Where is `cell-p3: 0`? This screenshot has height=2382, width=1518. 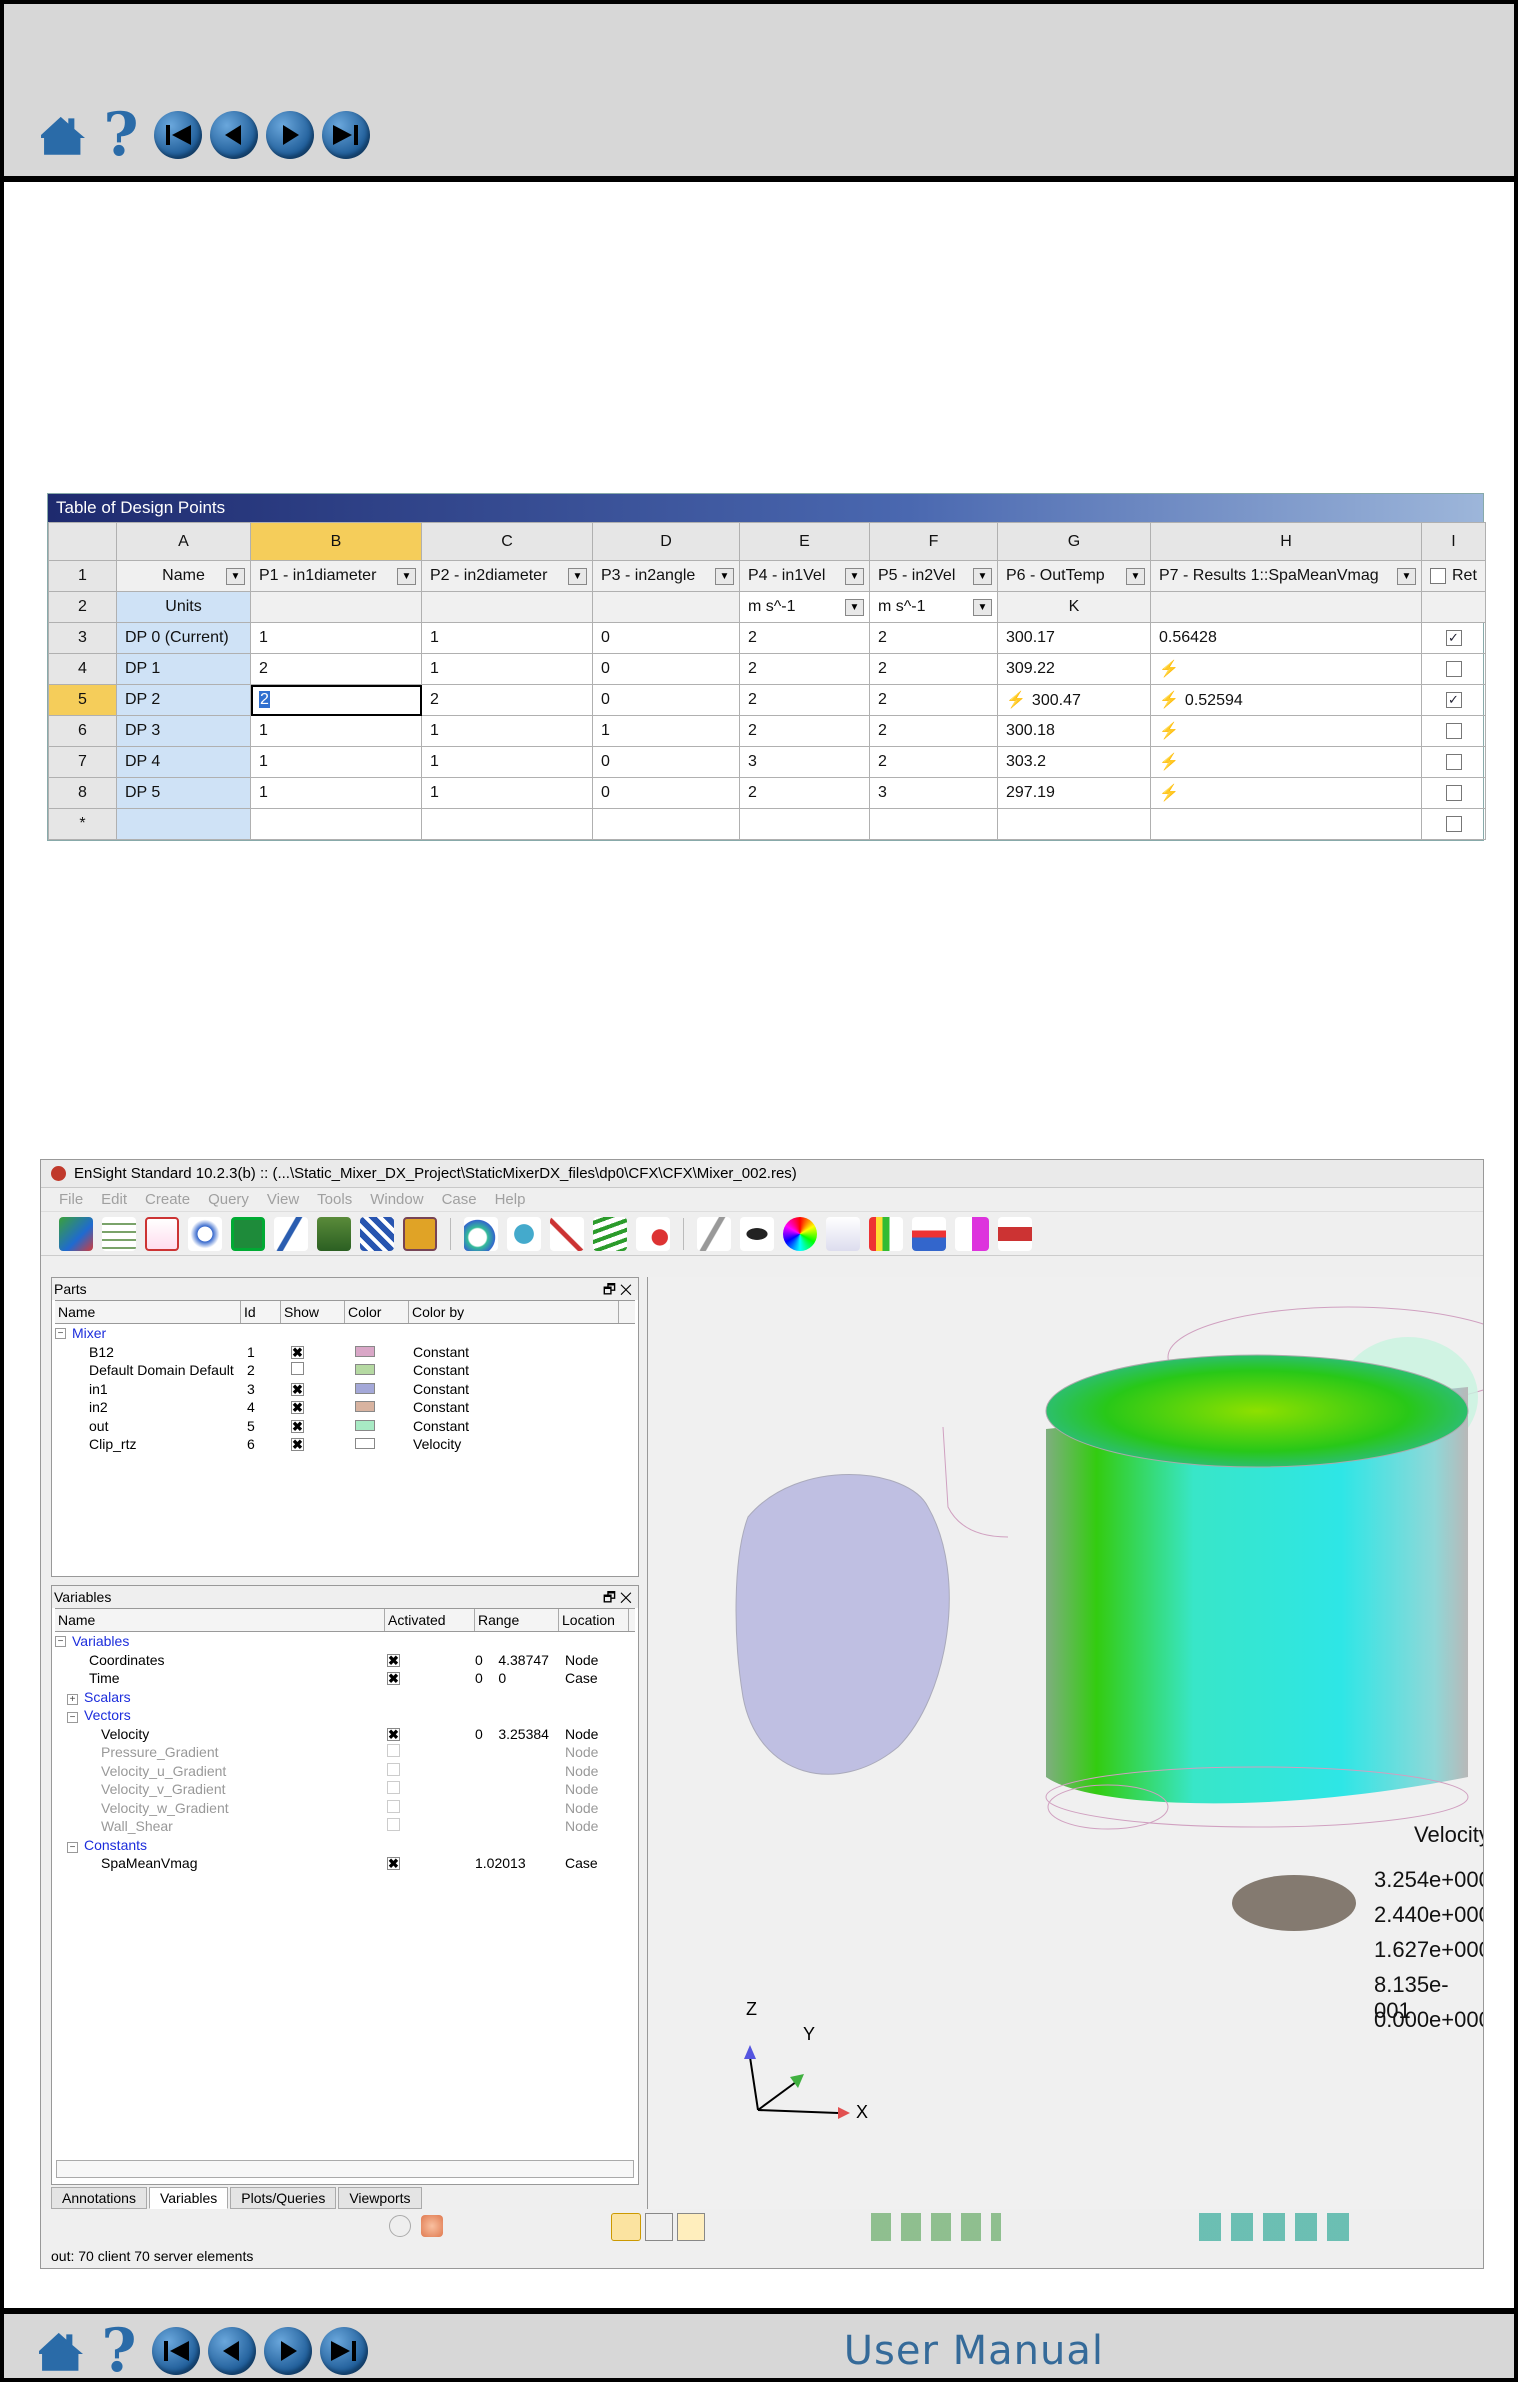 cell-p3: 0 is located at coordinates (666, 762).